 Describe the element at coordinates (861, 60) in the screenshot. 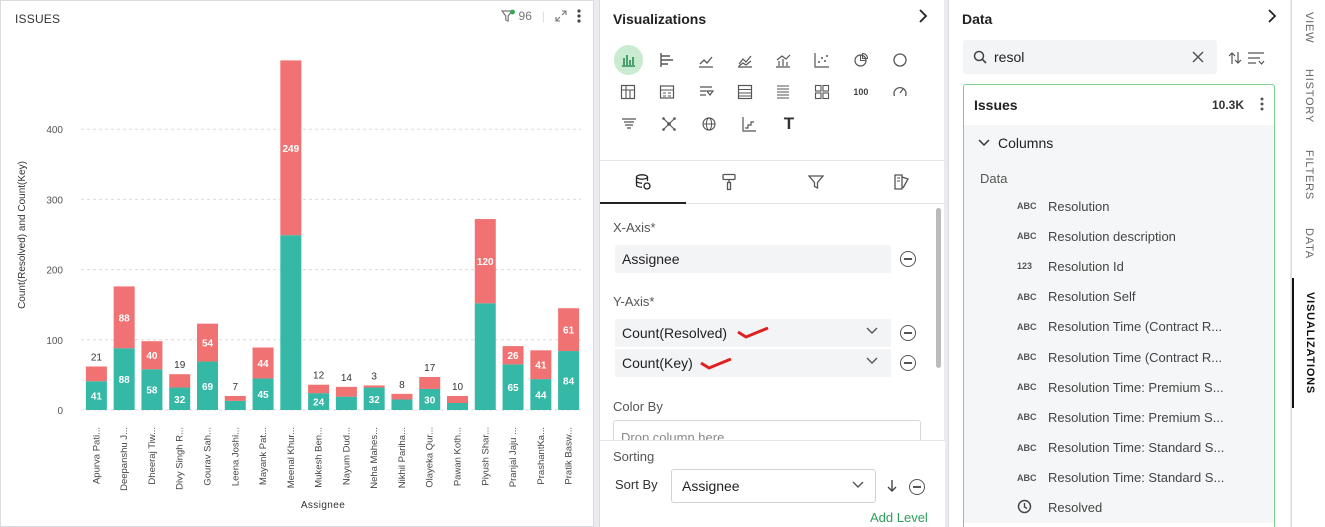

I see `pie-chart-icon` at that location.